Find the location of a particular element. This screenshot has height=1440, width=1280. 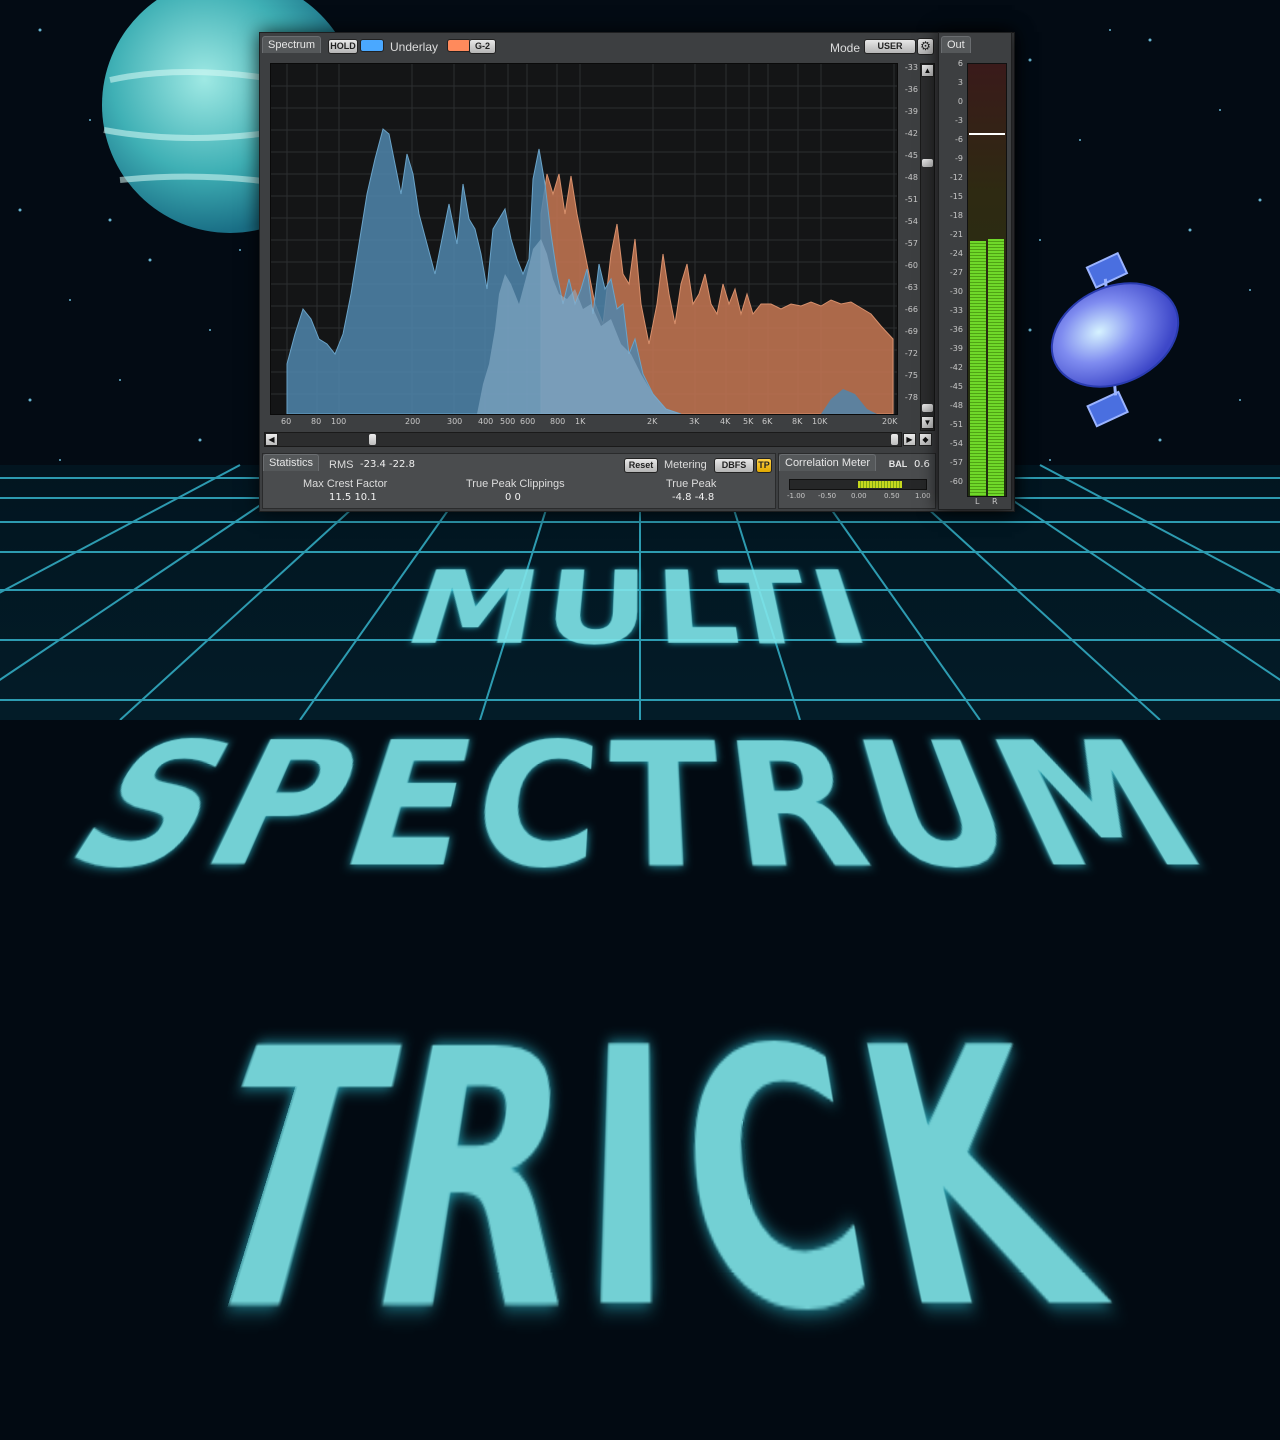

out-db-tick: -9 is located at coordinates (959, 158).